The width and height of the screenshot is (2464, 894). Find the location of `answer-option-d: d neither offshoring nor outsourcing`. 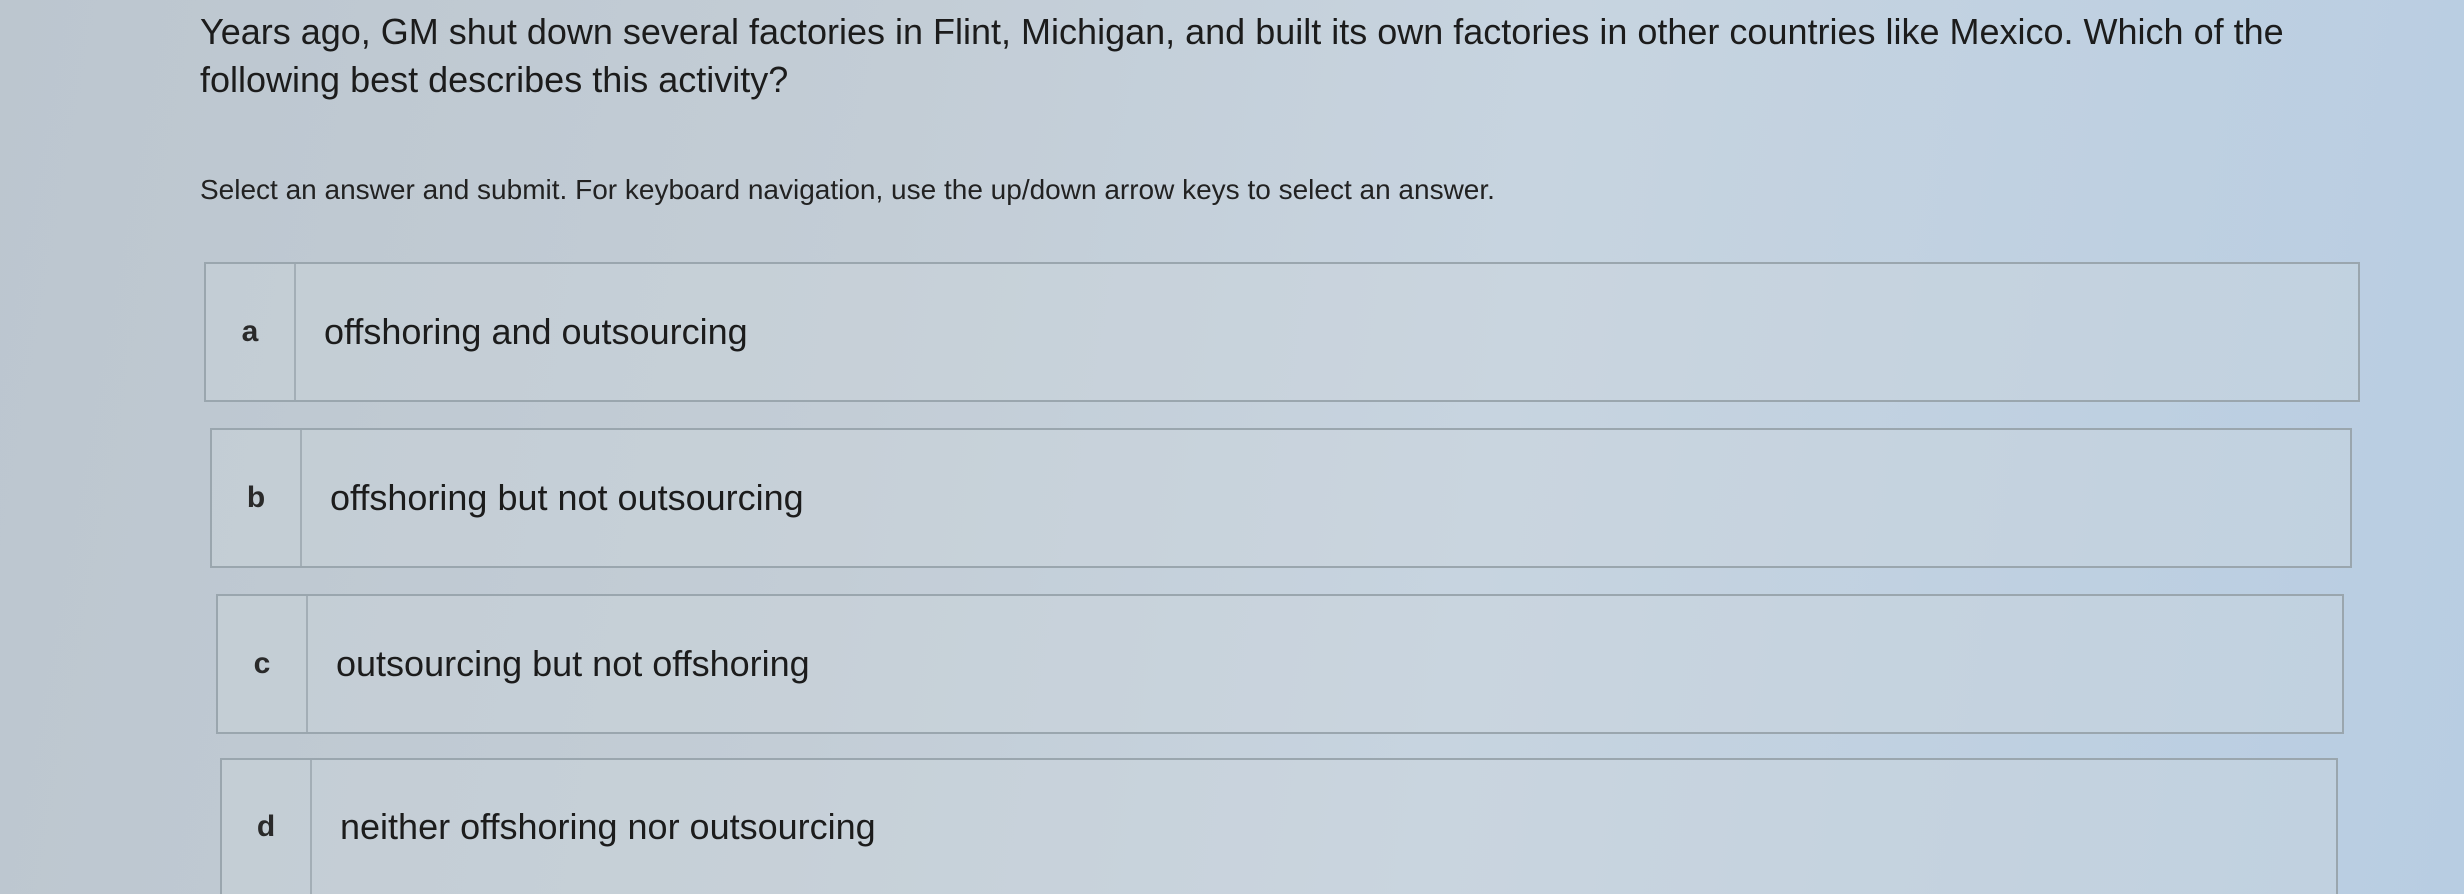

answer-option-d: d neither offshoring nor outsourcing is located at coordinates (1279, 826).